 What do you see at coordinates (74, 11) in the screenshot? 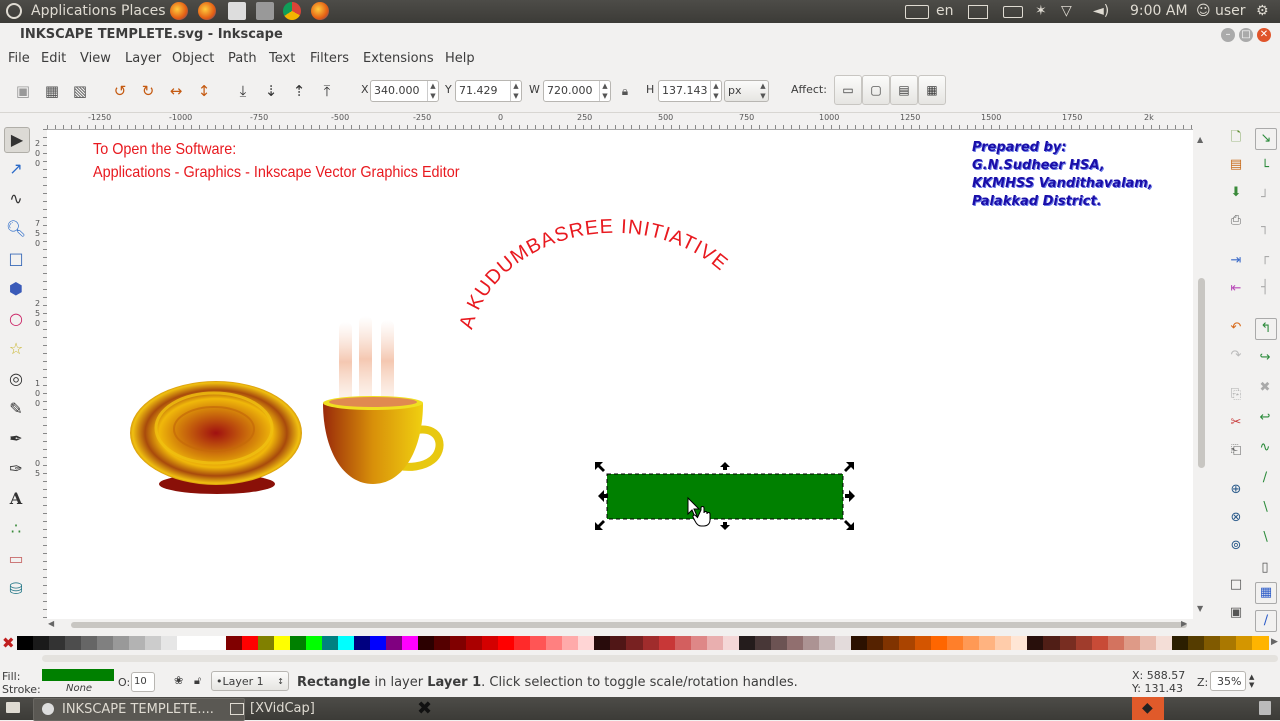
I see `applications-menu: Applications` at bounding box center [74, 11].